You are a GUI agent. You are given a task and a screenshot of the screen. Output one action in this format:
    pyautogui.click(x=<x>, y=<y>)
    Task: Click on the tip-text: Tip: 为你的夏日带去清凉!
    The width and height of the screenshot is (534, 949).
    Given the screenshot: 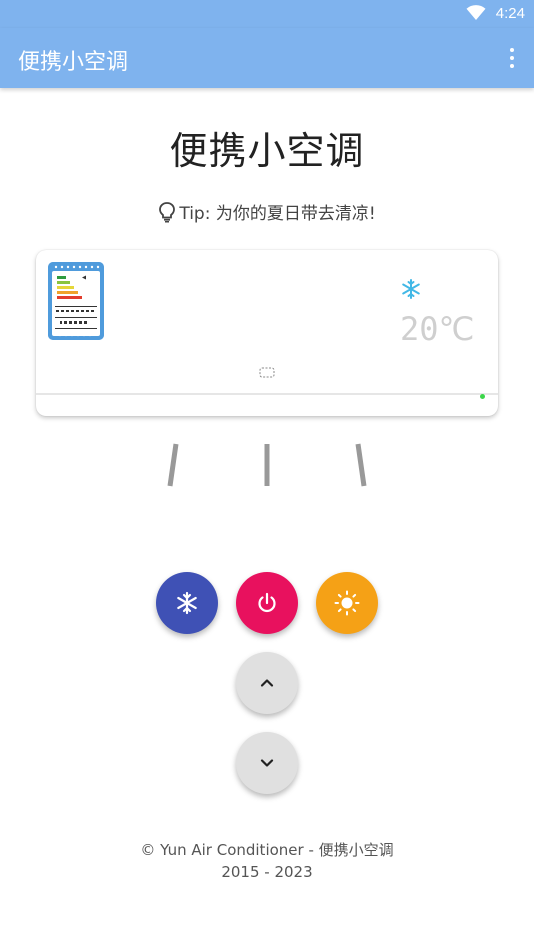 What is the action you would take?
    pyautogui.click(x=277, y=214)
    